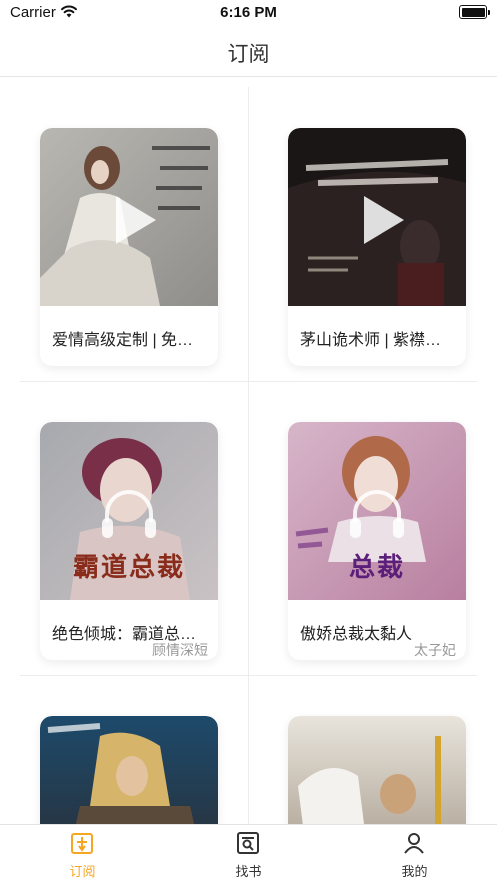 This screenshot has width=497, height=884. Describe the element at coordinates (82, 871) in the screenshot. I see `tab-label: 订阅` at that location.